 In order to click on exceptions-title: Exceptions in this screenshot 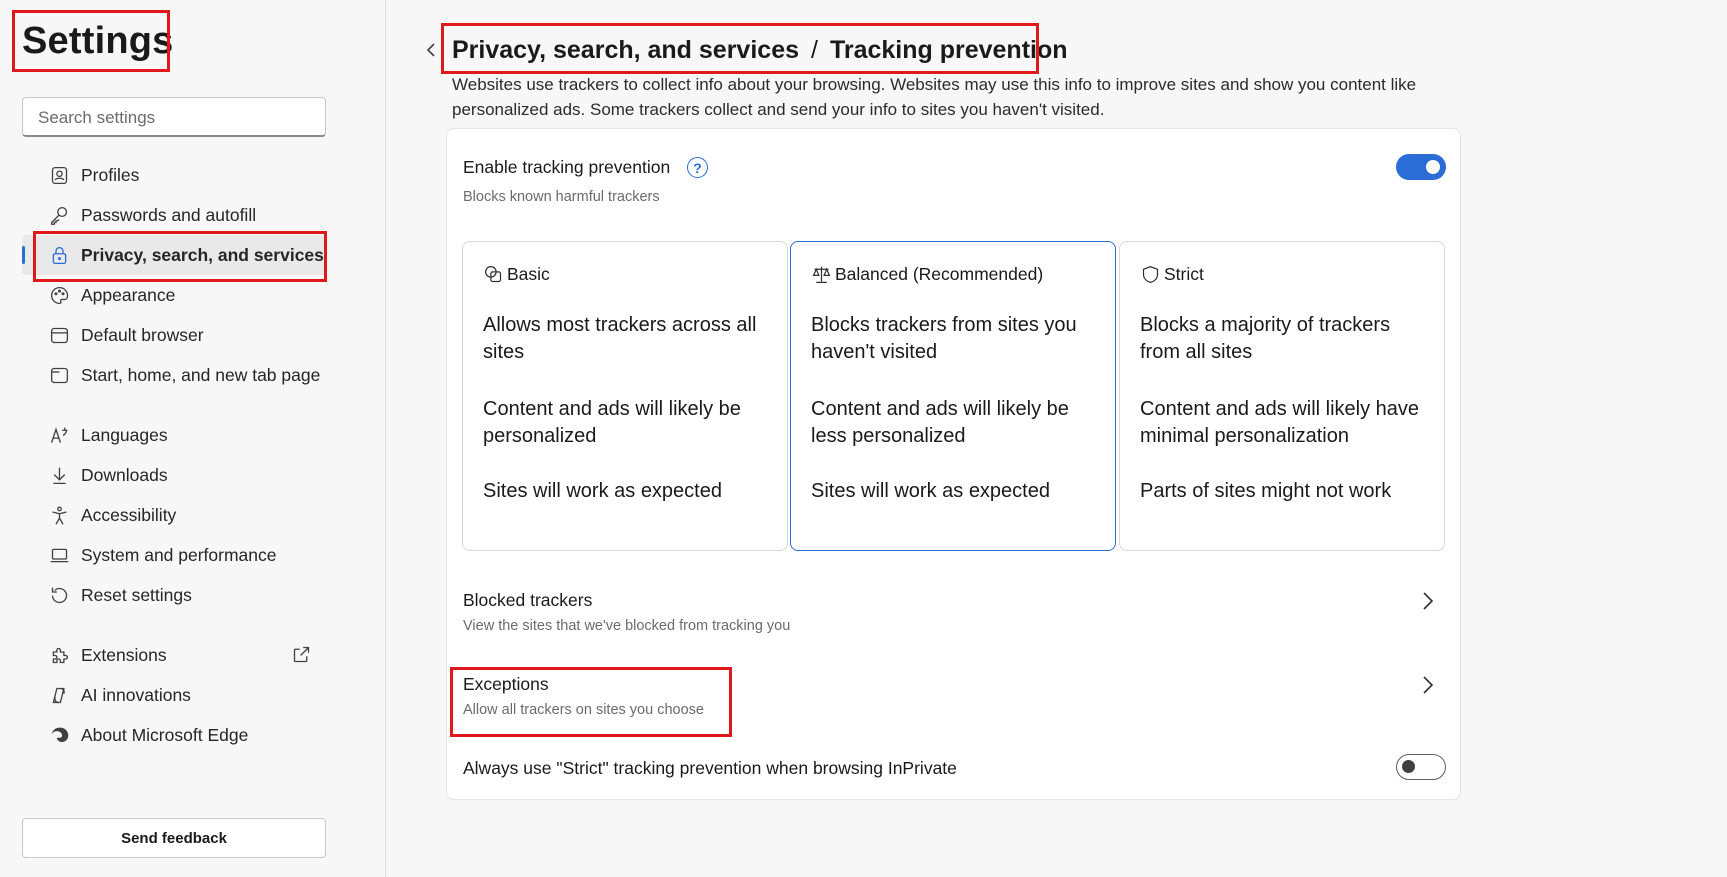, I will do `click(506, 684)`.